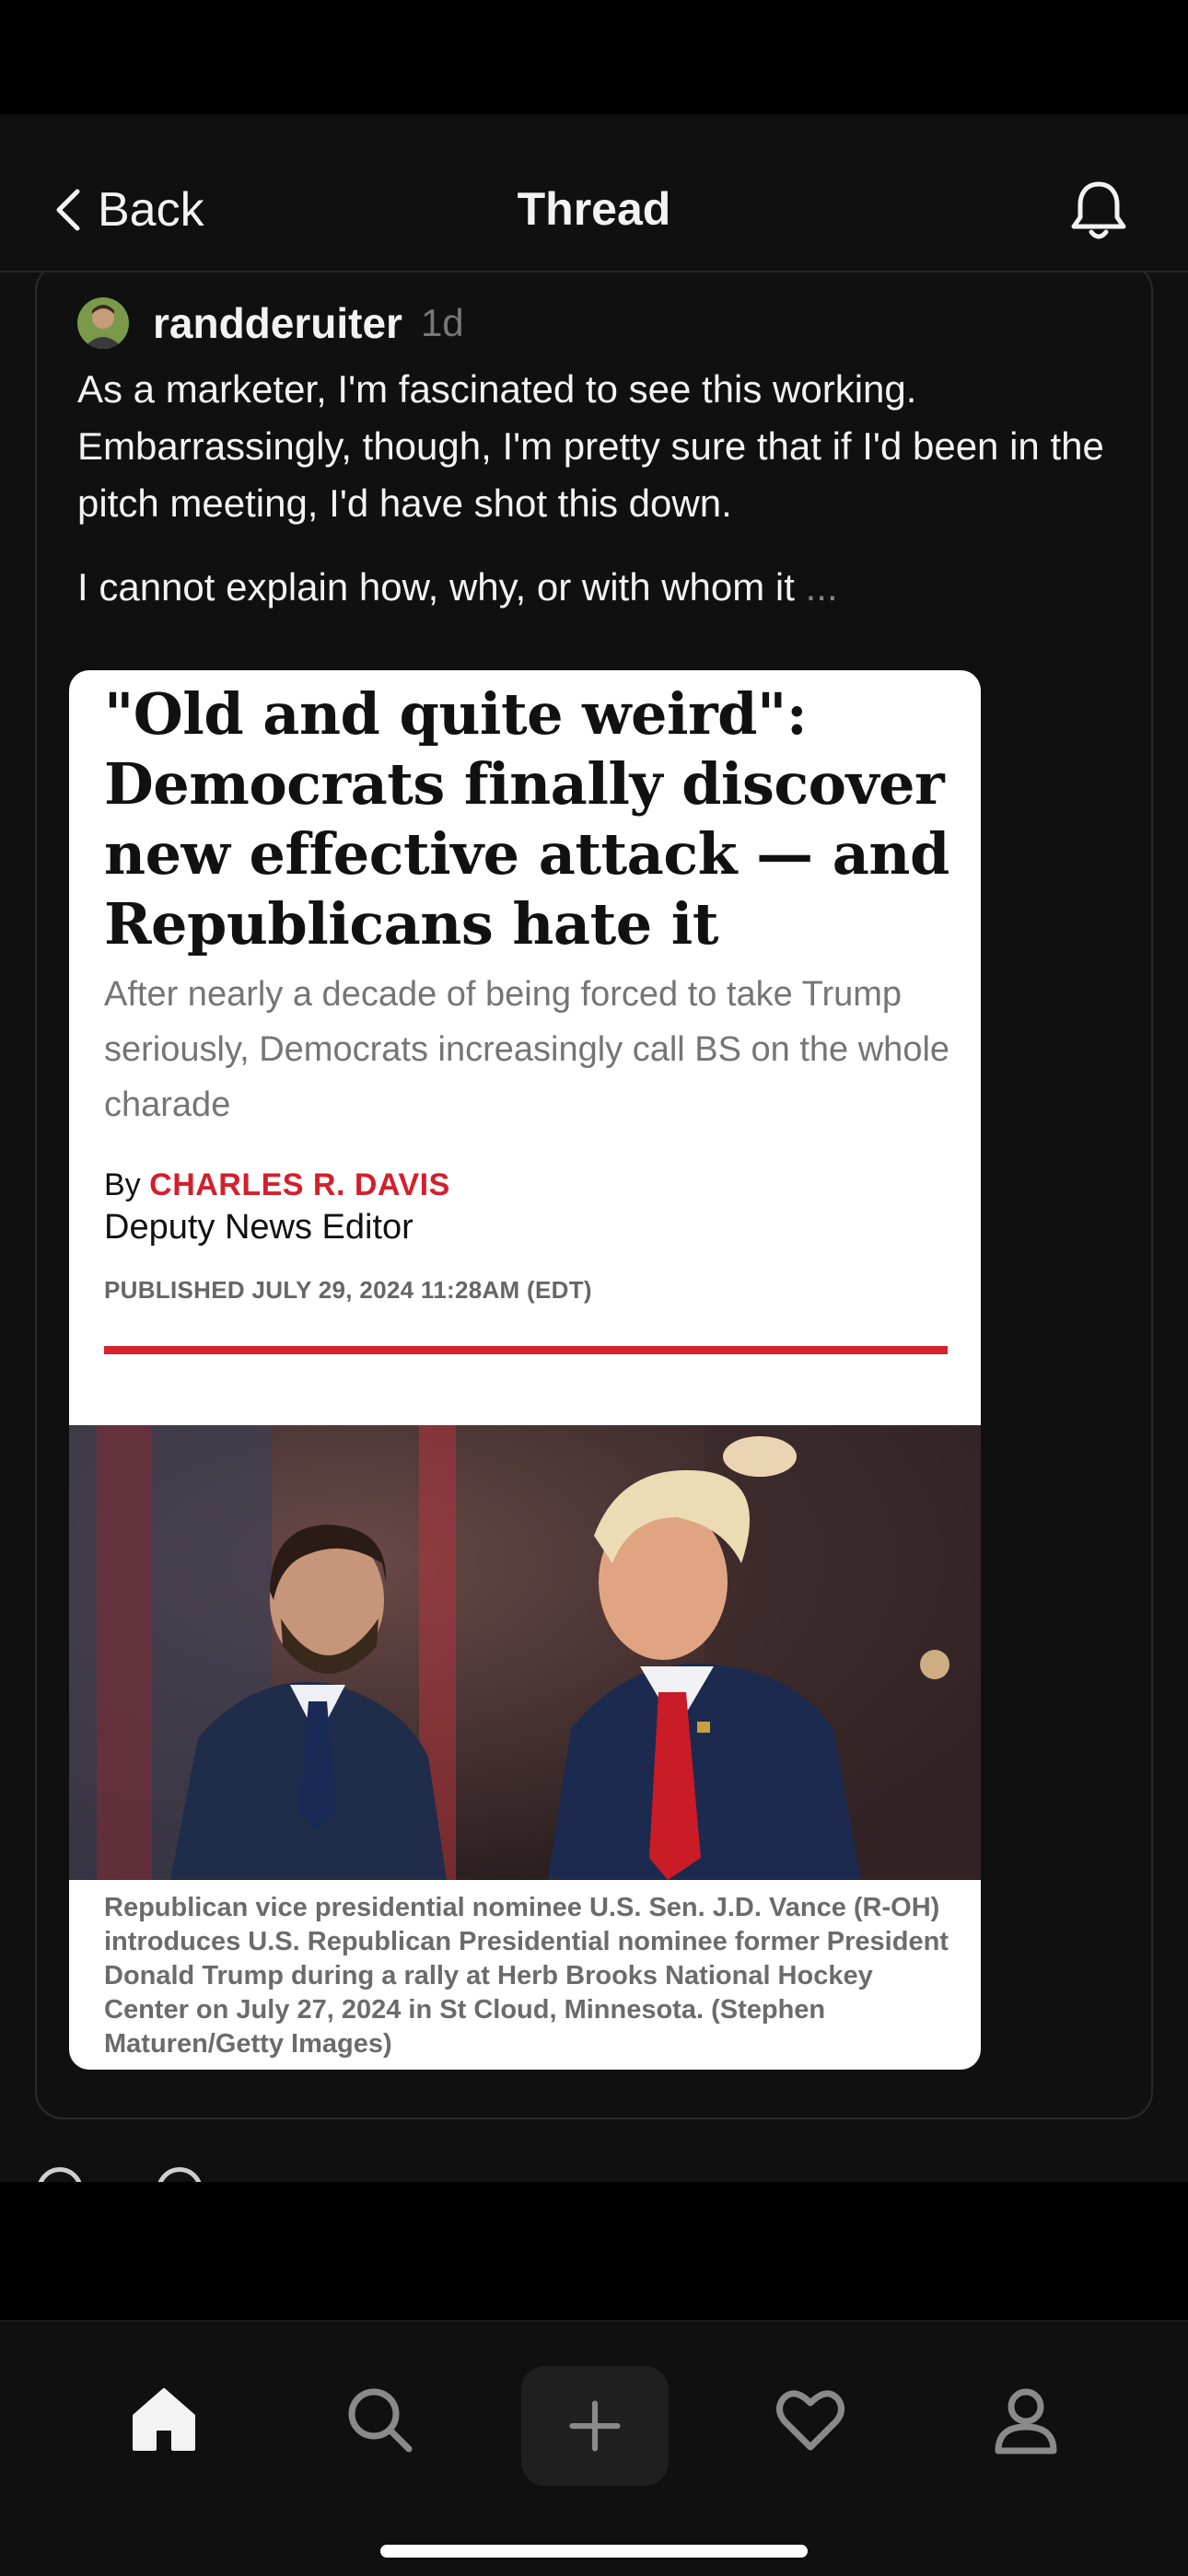  I want to click on publish-date: PUBLISHED JULY 29, 2024 11:28AM (EDT), so click(348, 1290).